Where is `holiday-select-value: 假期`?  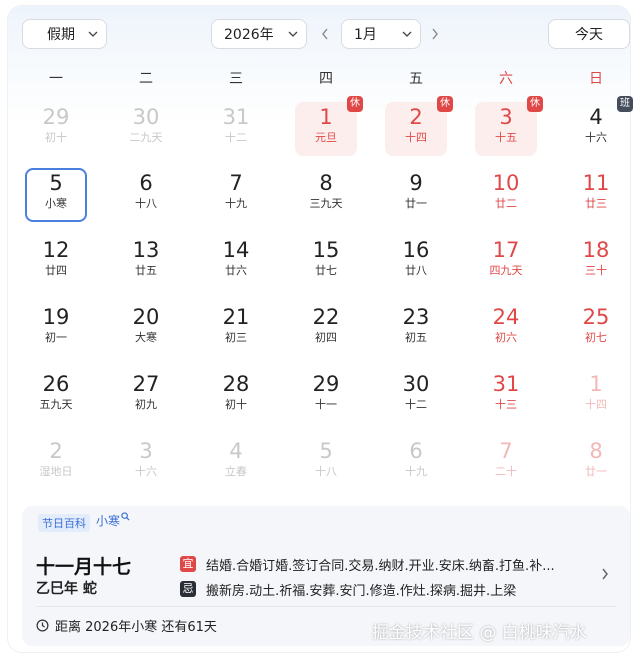 holiday-select-value: 假期 is located at coordinates (61, 35).